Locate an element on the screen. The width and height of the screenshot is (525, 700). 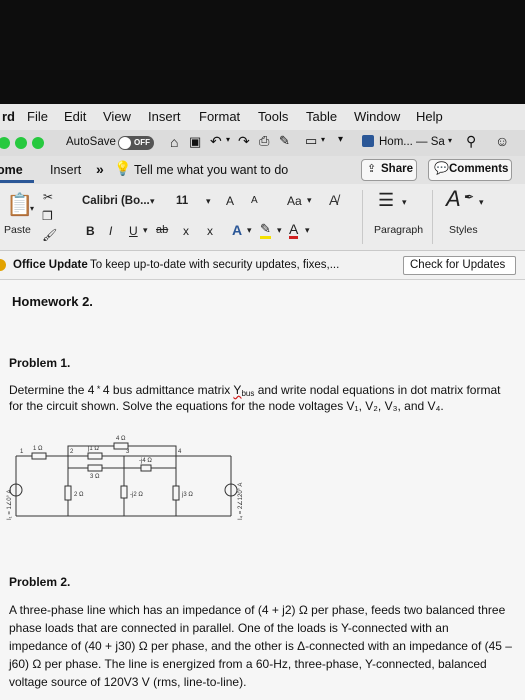
highlight-color-icon: ✎ is located at coordinates (265, 230).